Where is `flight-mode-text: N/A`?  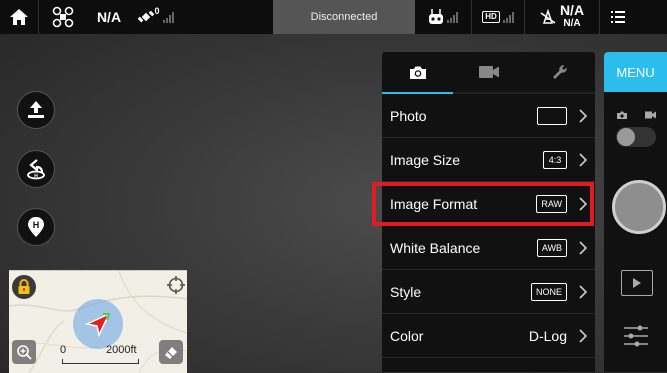
flight-mode-text: N/A is located at coordinates (109, 17).